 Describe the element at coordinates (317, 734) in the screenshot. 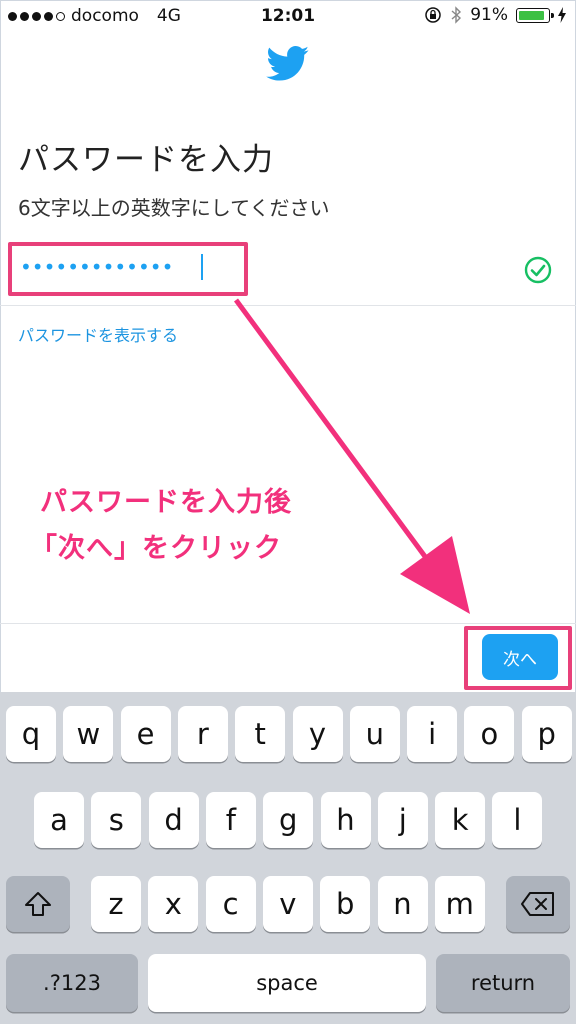

I see `key-y: y` at that location.